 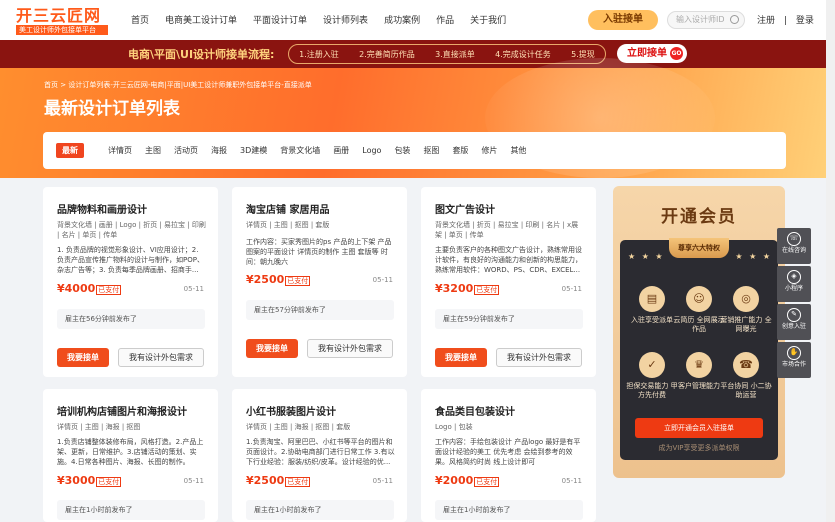 I want to click on nav-item-designers: 设计师列表, so click(x=345, y=19).